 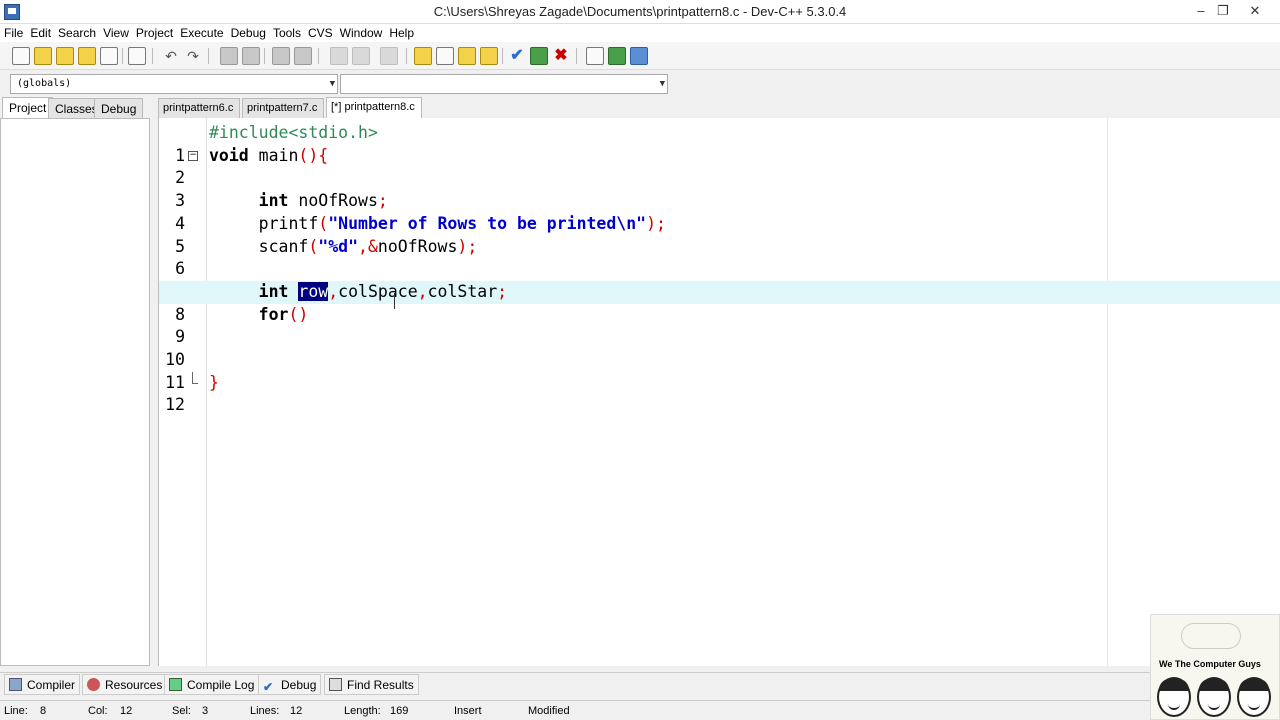 What do you see at coordinates (467, 56) in the screenshot?
I see `add-to-project-icon` at bounding box center [467, 56].